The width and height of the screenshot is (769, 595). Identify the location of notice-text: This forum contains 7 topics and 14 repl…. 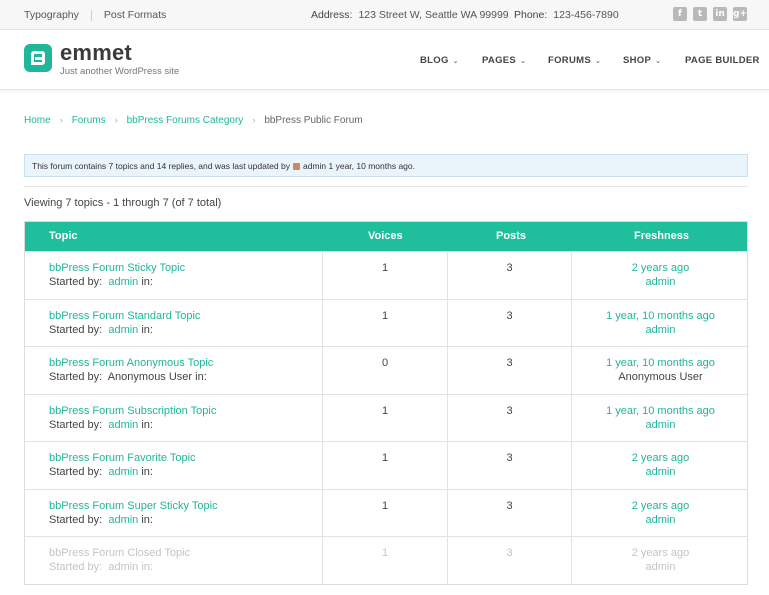
(161, 166).